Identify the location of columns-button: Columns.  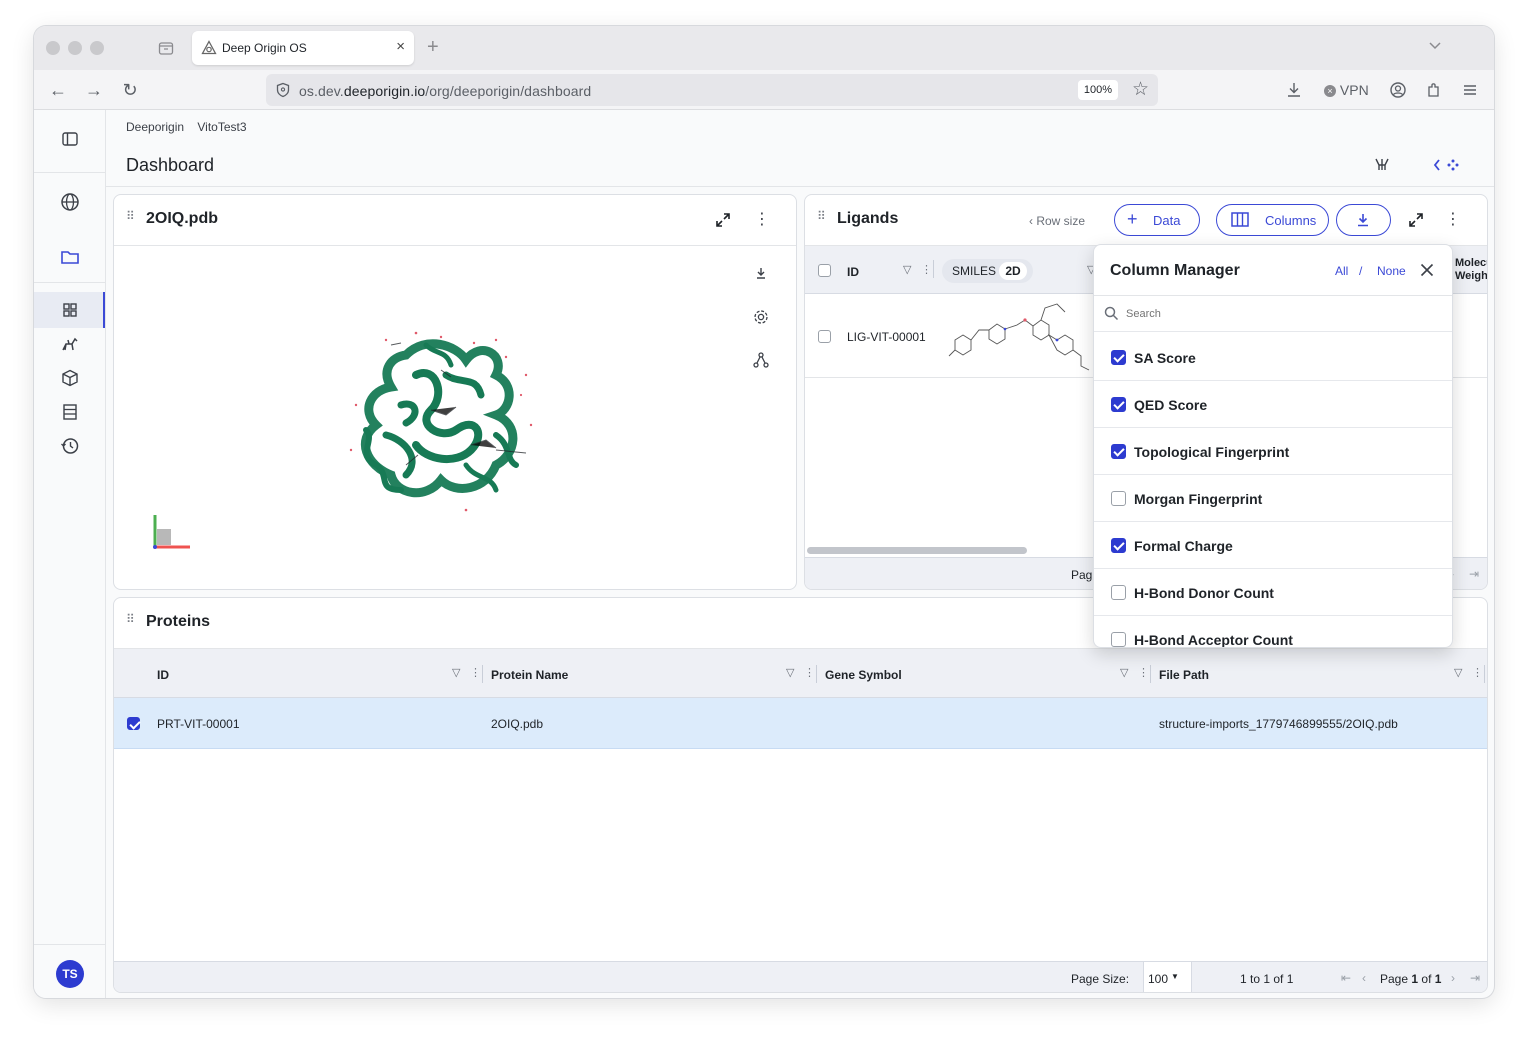
(1272, 220).